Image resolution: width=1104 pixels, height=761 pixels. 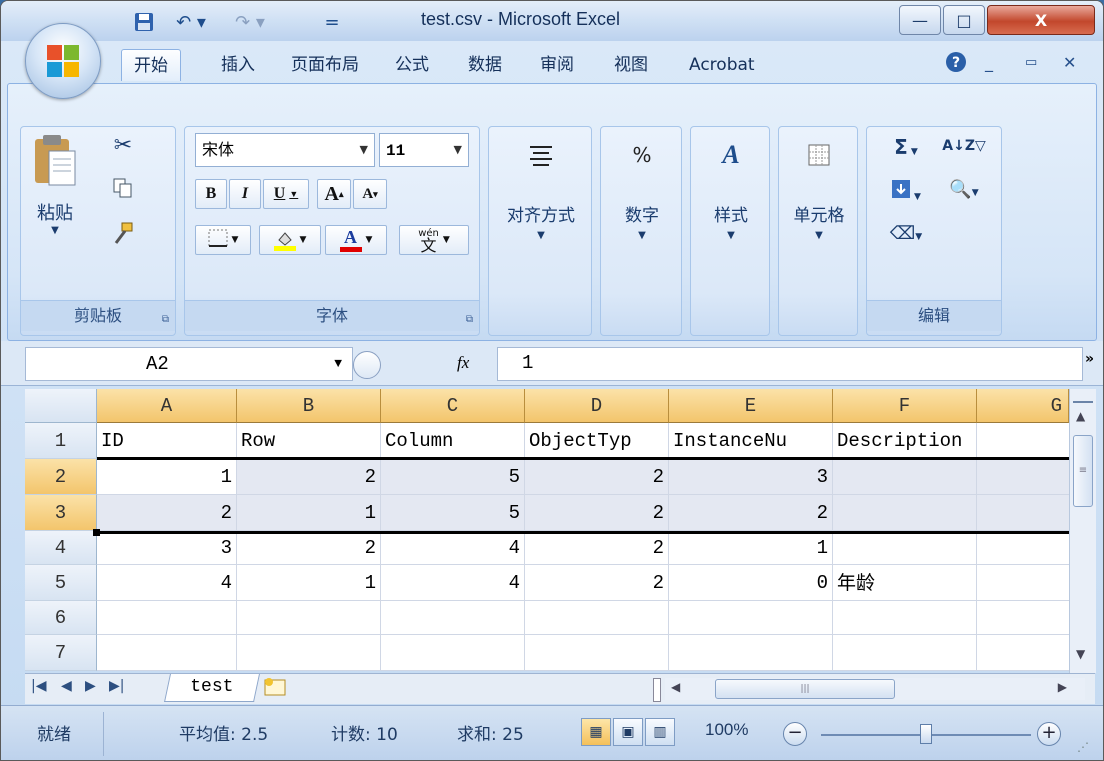 I want to click on row-header-1: 1, so click(x=61, y=441).